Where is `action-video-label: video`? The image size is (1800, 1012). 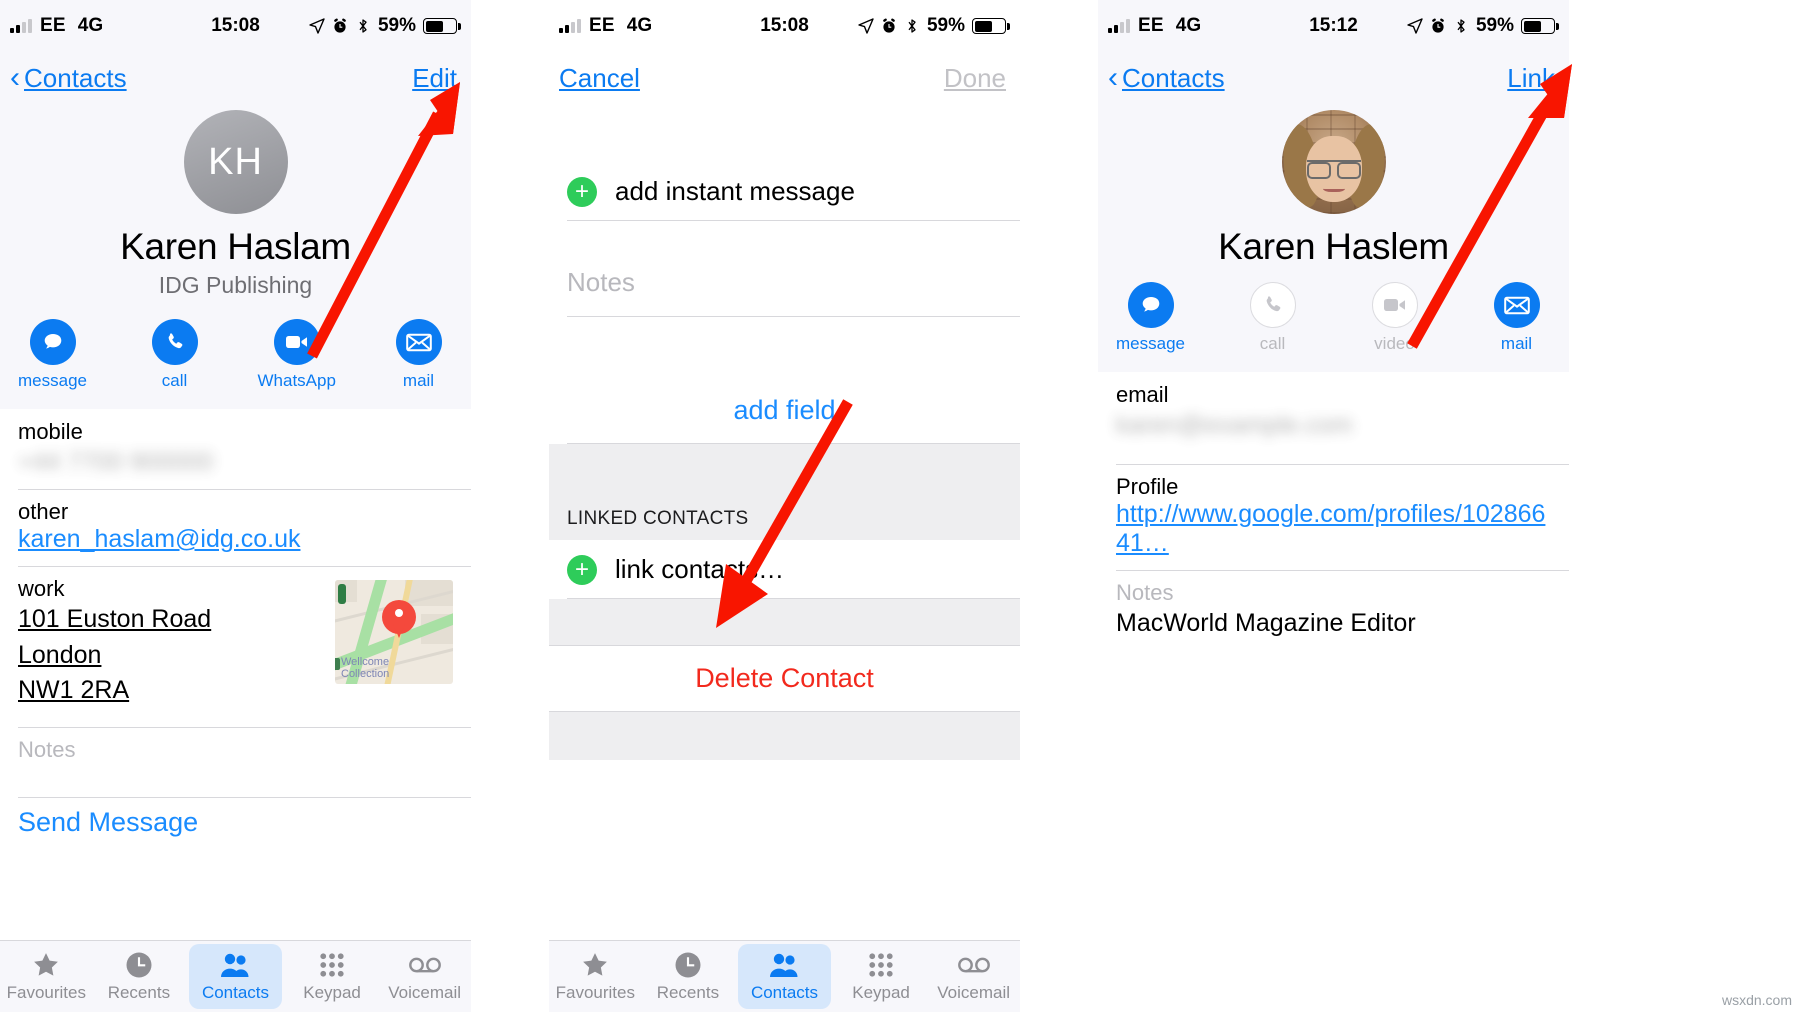
action-video-label: video is located at coordinates (1394, 343).